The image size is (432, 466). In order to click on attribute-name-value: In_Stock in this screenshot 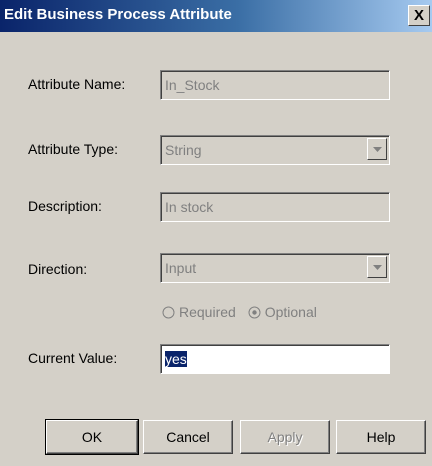, I will do `click(192, 85)`.